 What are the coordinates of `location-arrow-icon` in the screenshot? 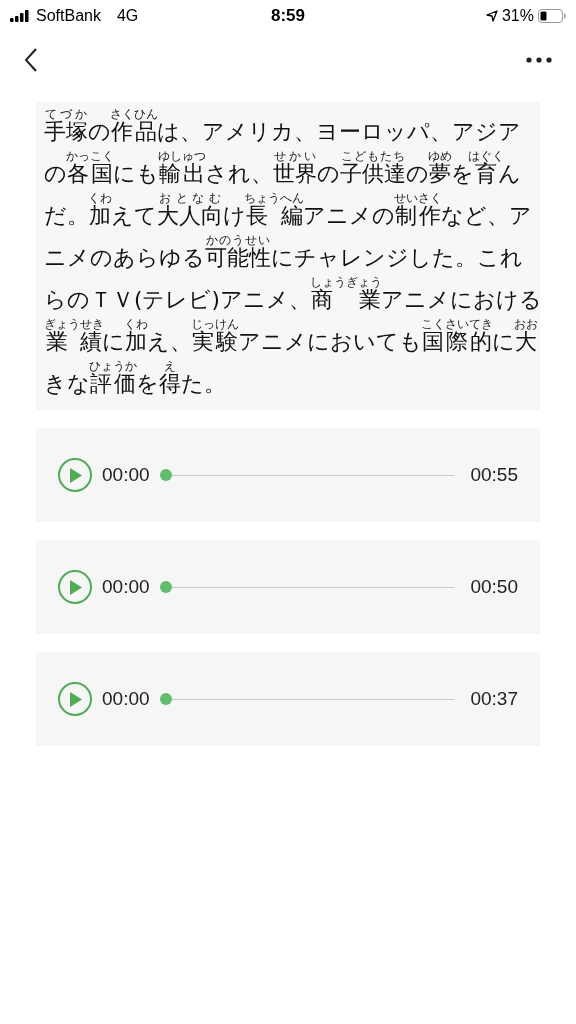 It's located at (491, 16).